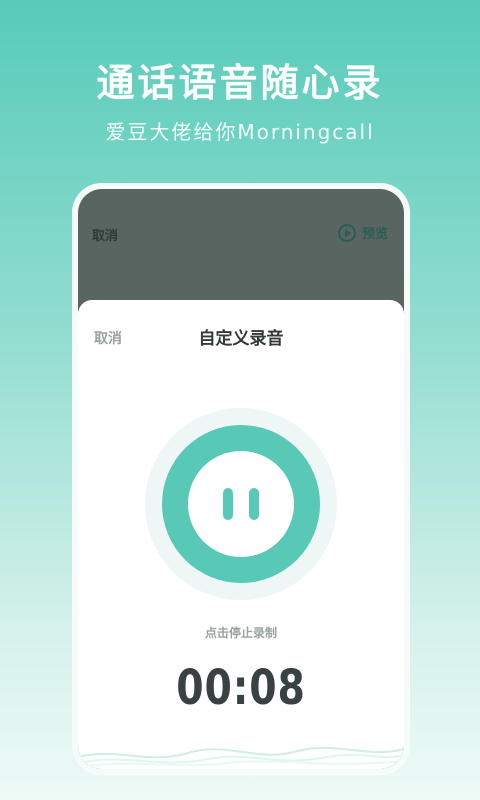 The width and height of the screenshot is (480, 800). I want to click on record-stop-button, so click(241, 504).